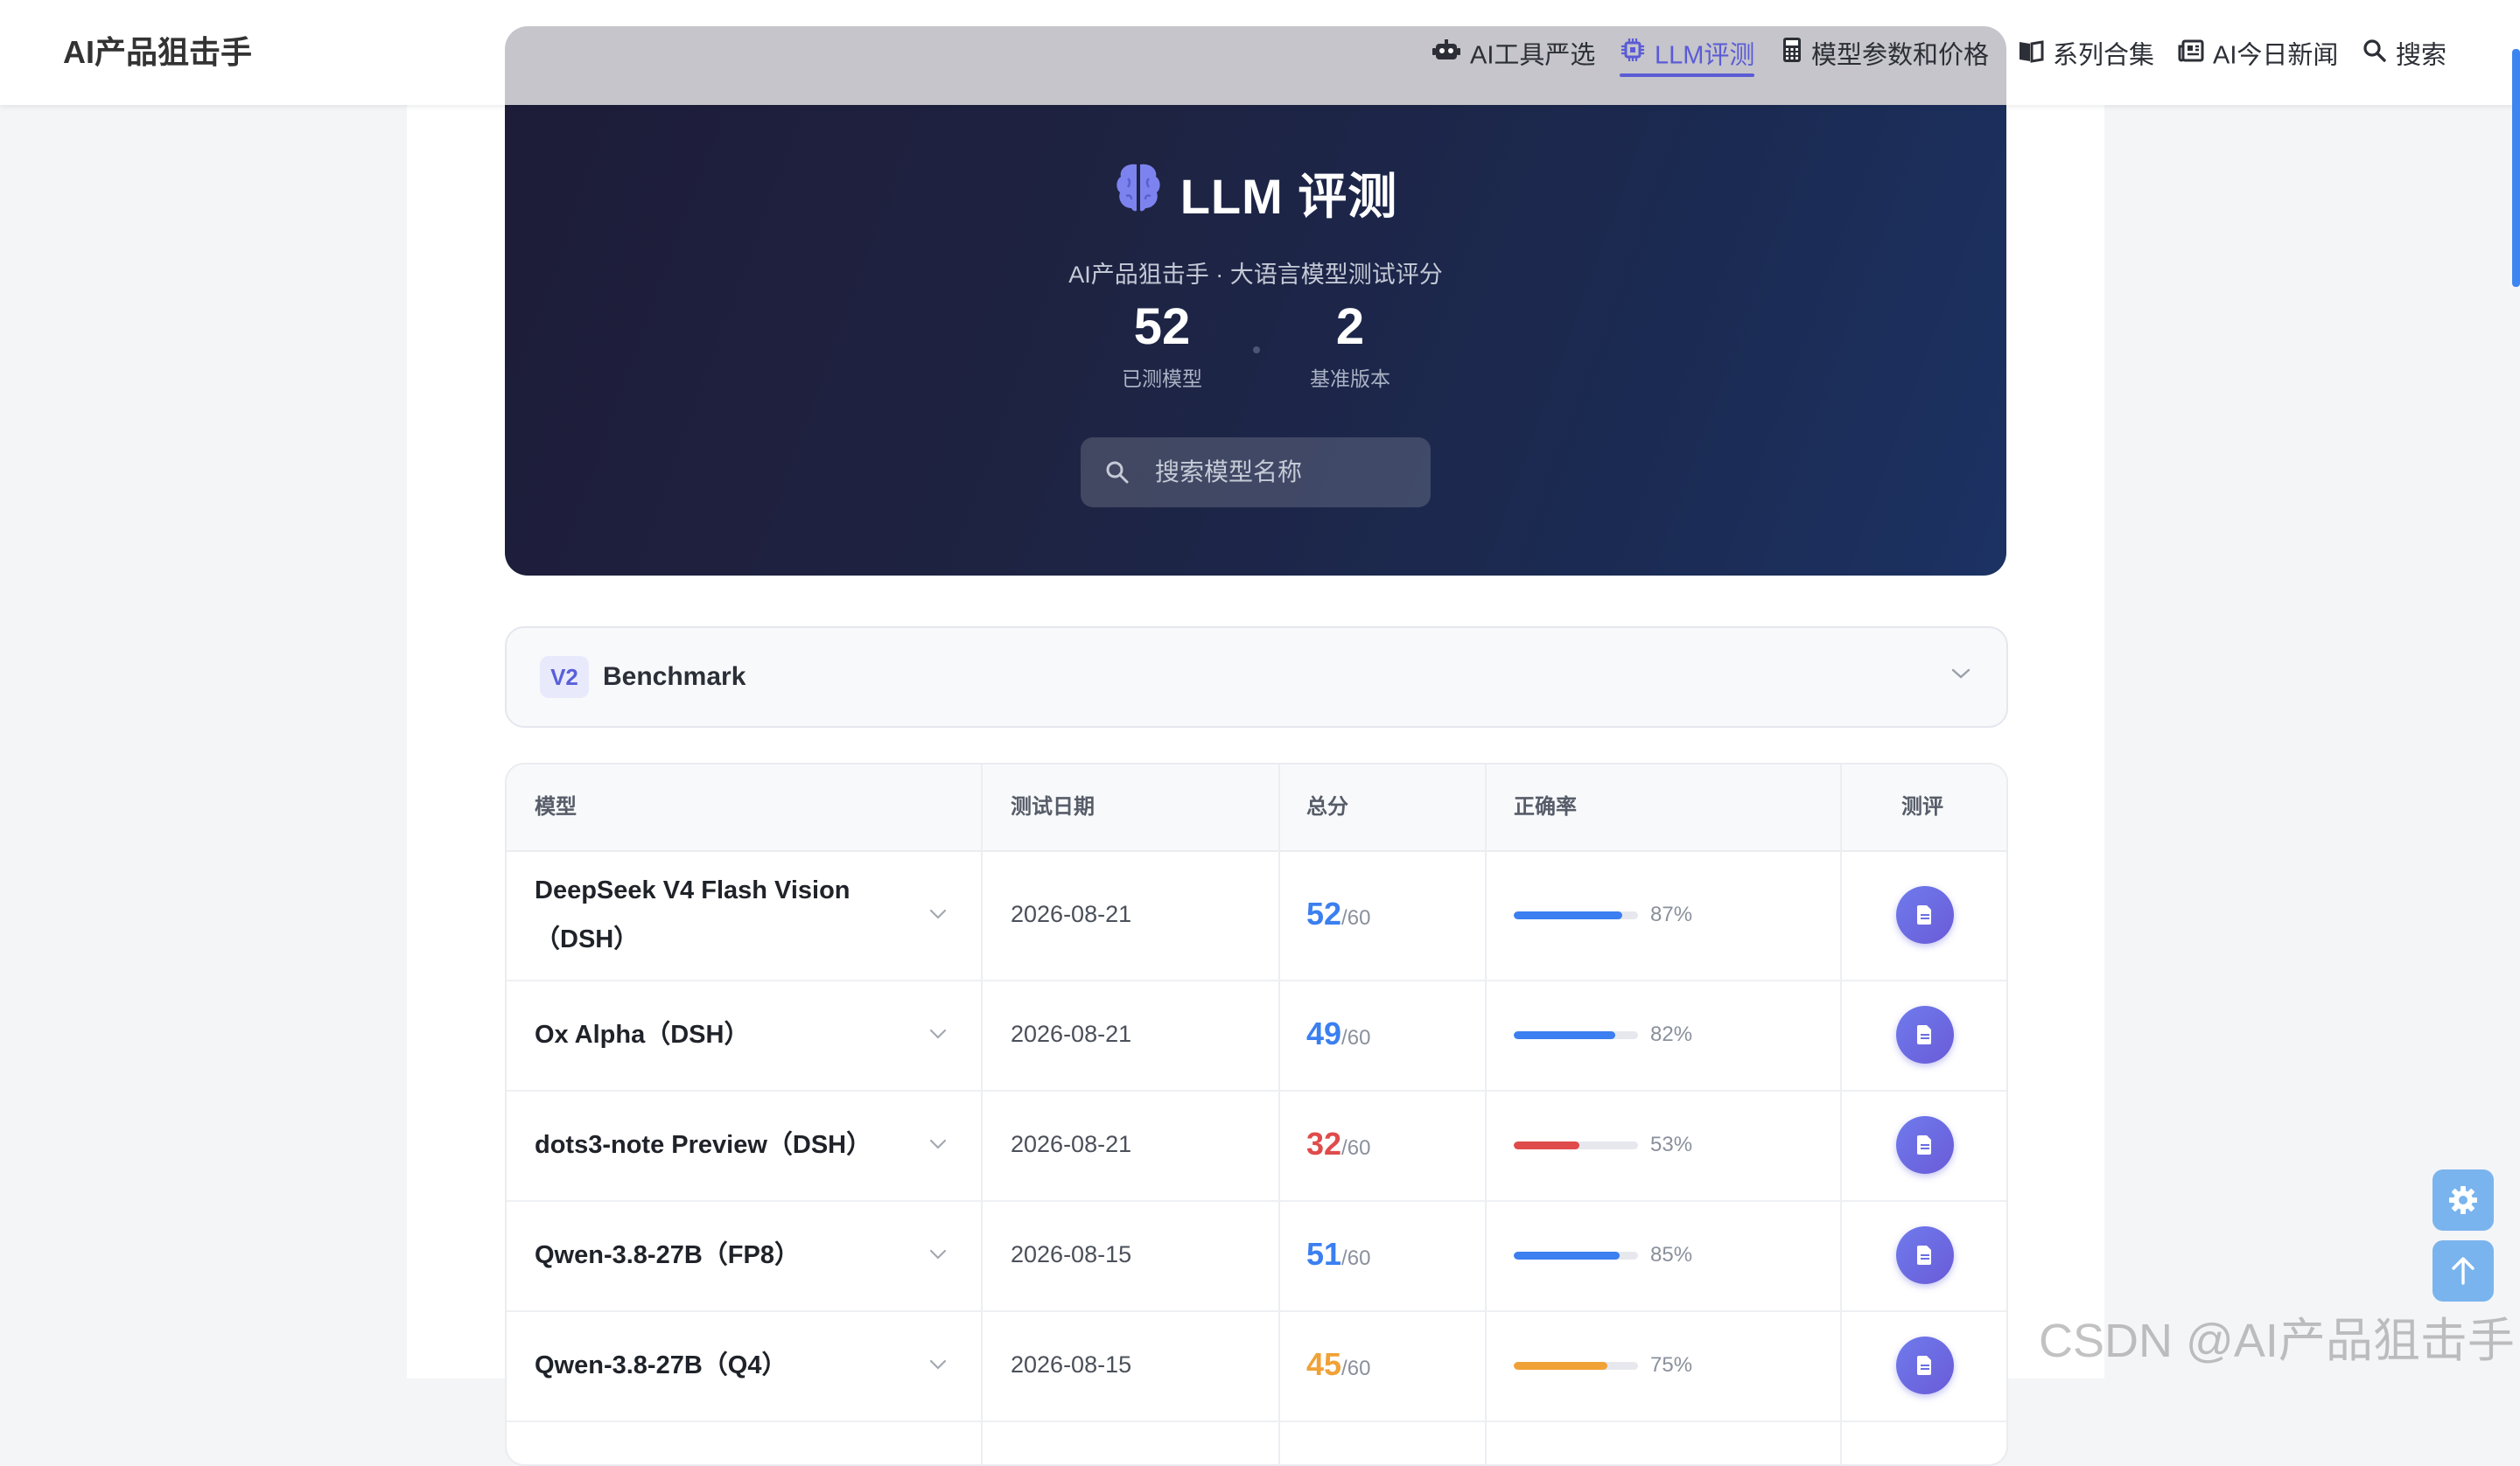 The width and height of the screenshot is (2520, 1466). What do you see at coordinates (1671, 915) in the screenshot?
I see `accuracy-percent: 87%` at bounding box center [1671, 915].